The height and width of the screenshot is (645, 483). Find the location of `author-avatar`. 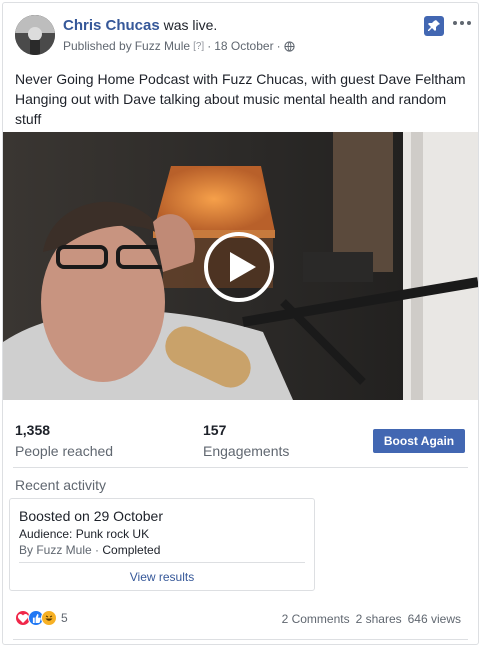

author-avatar is located at coordinates (35, 35).